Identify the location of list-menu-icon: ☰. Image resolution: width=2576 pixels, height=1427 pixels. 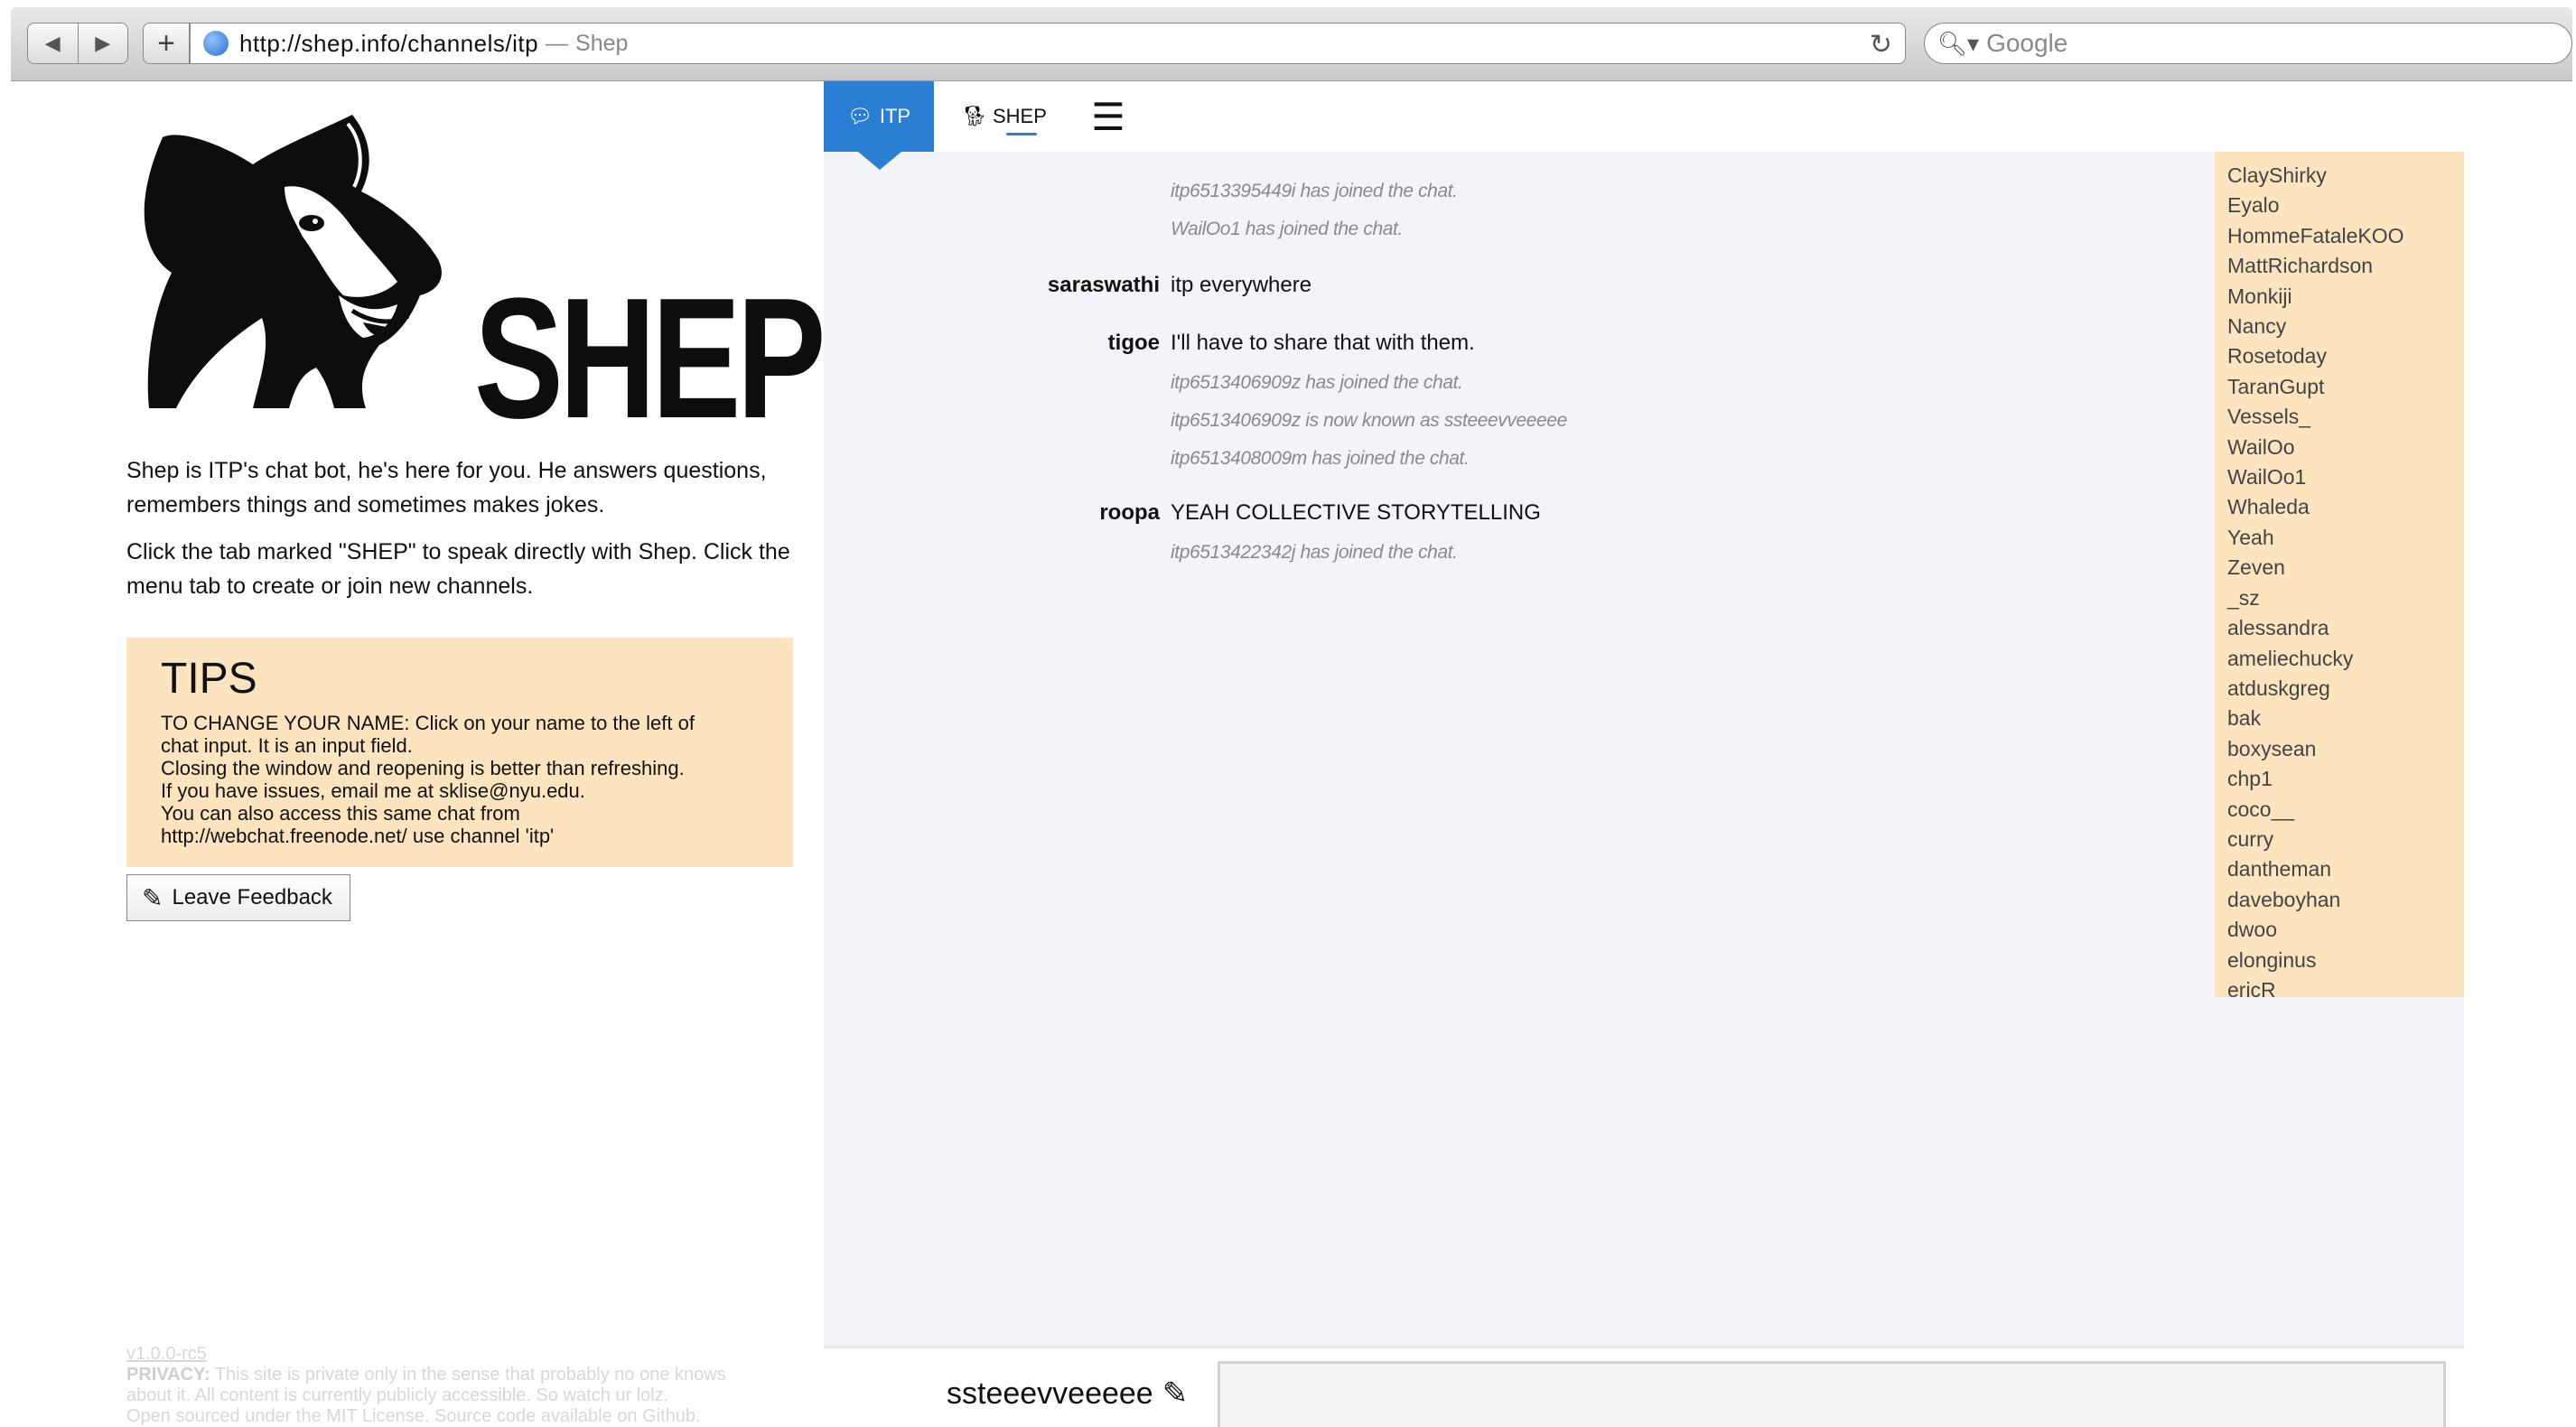
(1108, 116).